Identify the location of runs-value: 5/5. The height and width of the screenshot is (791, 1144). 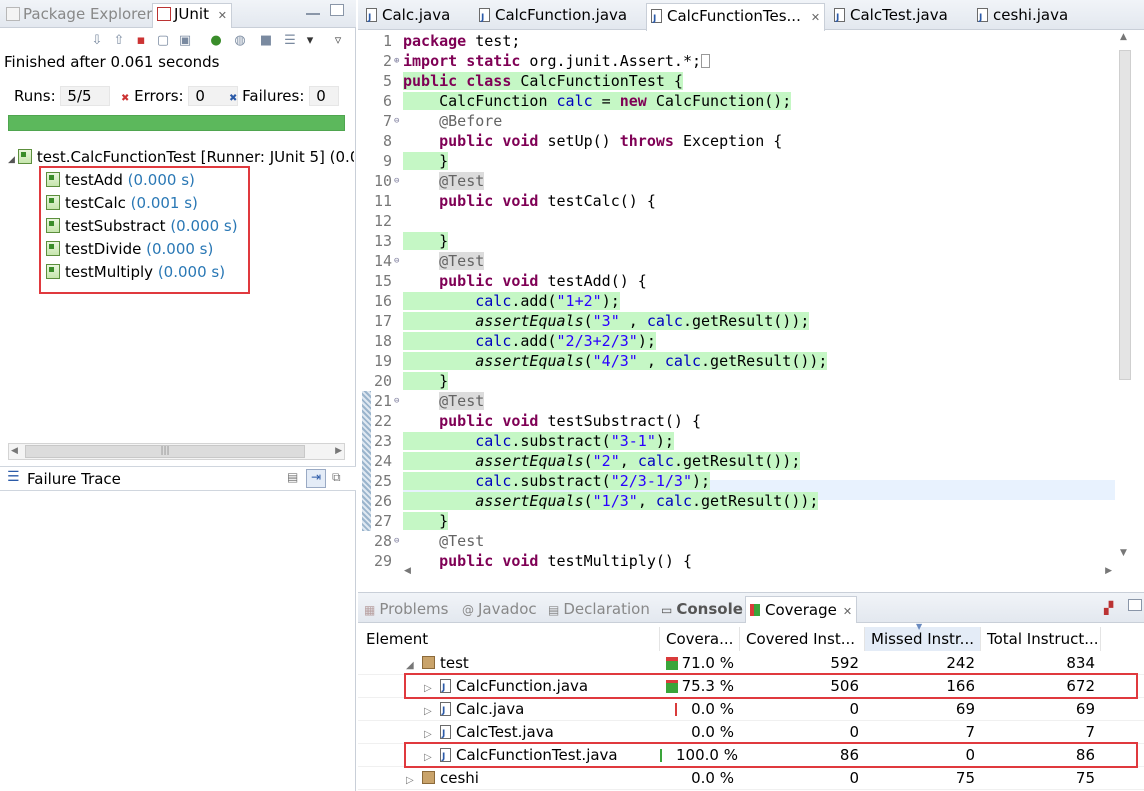
(85, 96).